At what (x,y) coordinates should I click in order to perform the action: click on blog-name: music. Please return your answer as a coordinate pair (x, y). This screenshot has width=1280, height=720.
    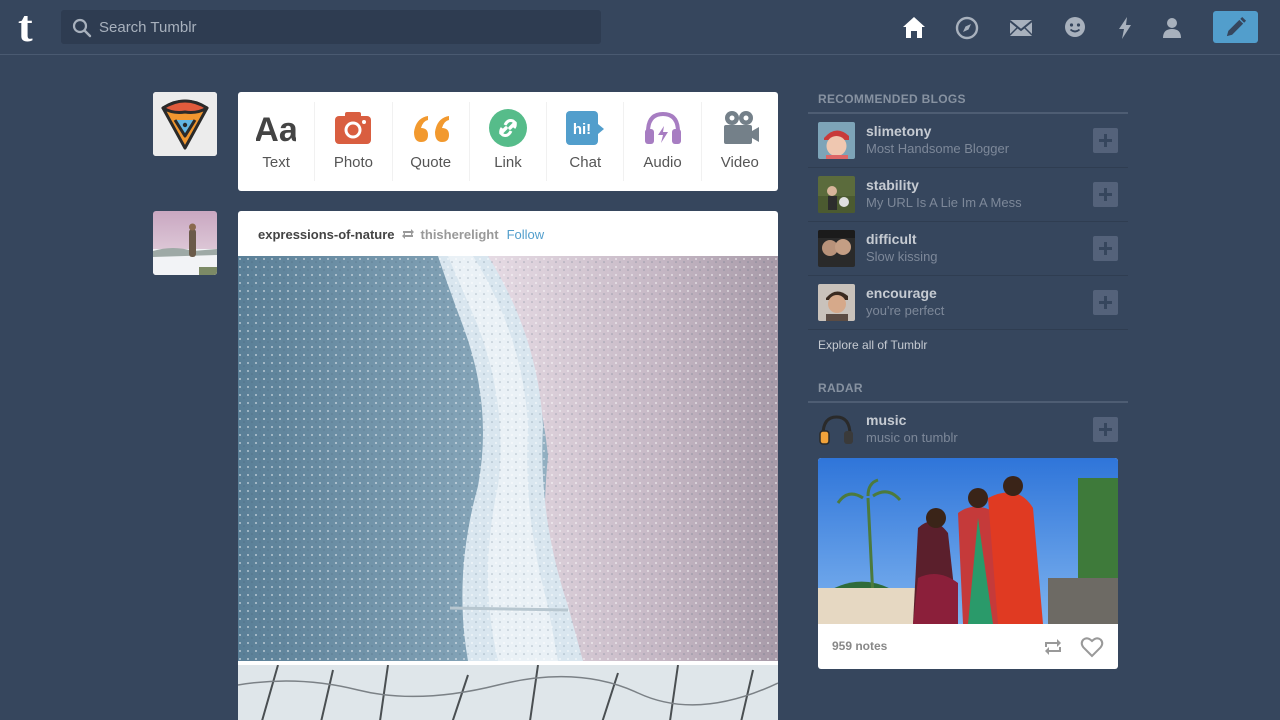
    Looking at the image, I should click on (886, 420).